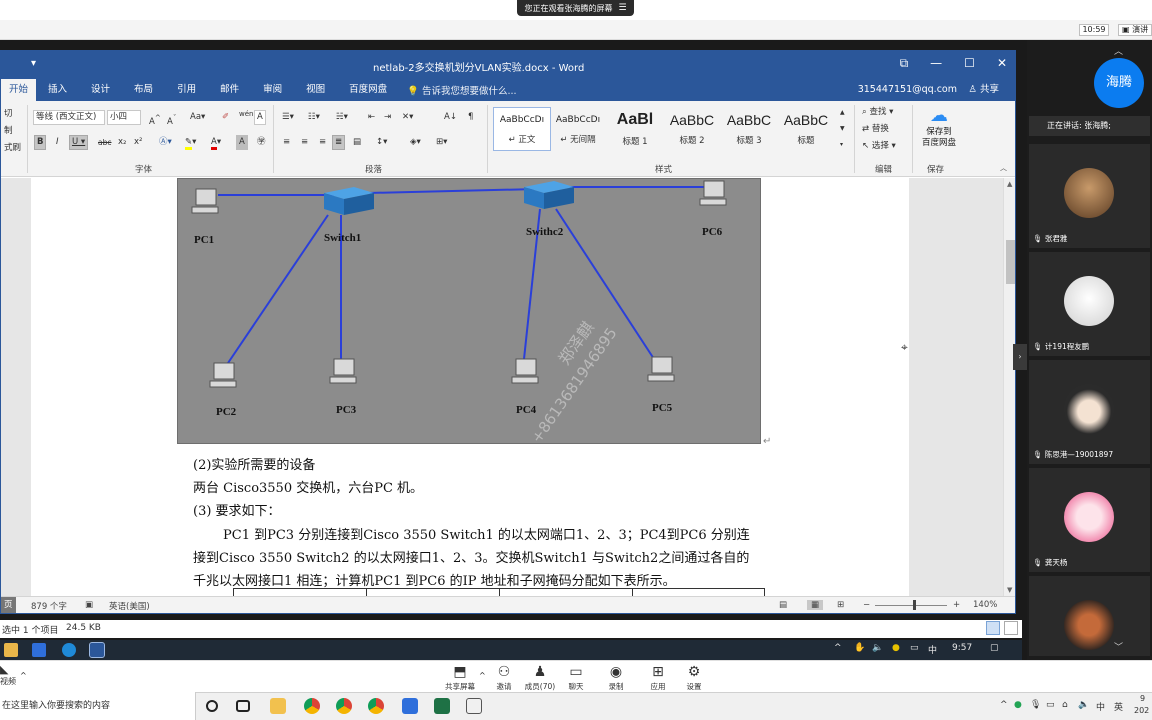 This screenshot has width=1152, height=720. Describe the element at coordinates (576, 677) in the screenshot. I see `chat-button: ▭ 聊天` at that location.